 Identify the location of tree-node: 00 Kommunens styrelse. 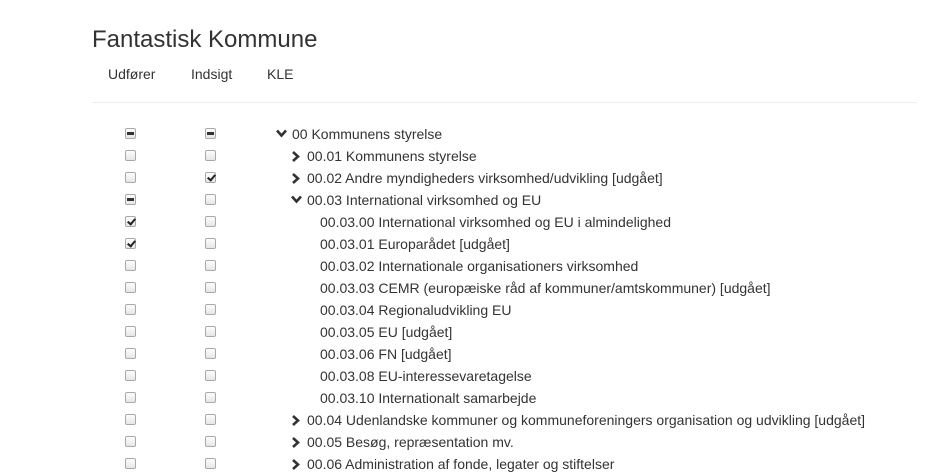
(358, 134).